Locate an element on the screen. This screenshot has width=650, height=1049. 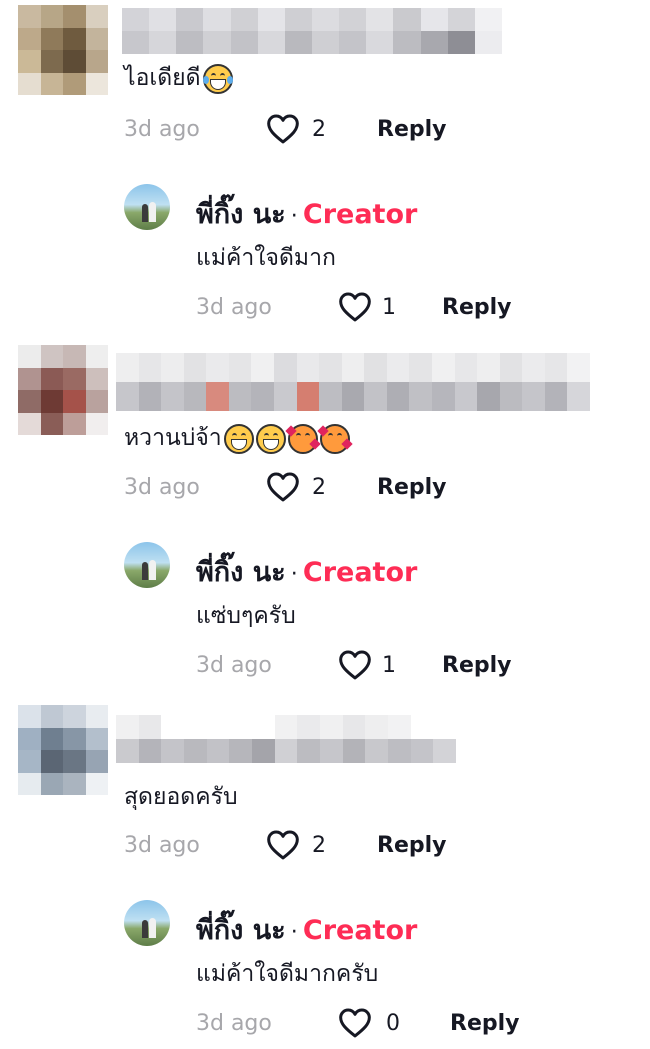
reply-text: แซ่บๆครับ is located at coordinates (246, 616).